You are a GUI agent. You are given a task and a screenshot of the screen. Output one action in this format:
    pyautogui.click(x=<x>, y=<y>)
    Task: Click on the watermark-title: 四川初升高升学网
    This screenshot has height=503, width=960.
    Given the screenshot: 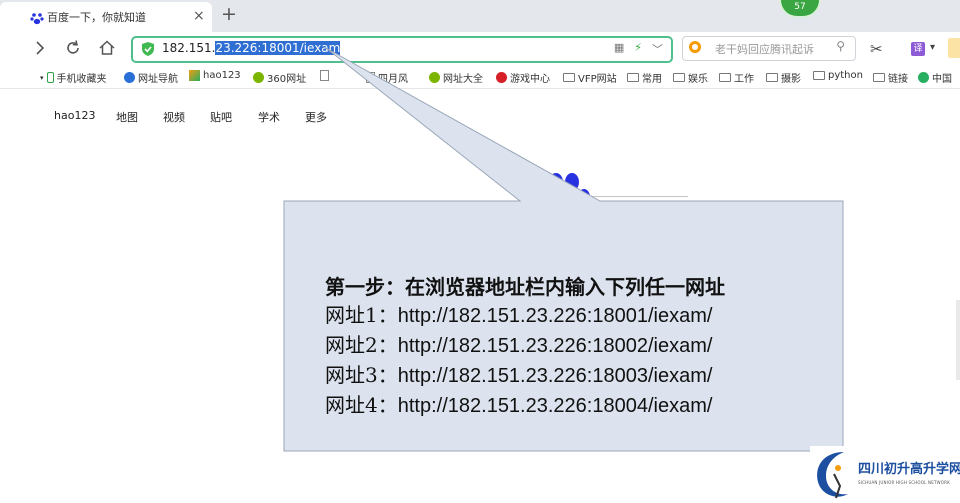 What is the action you would take?
    pyautogui.click(x=909, y=469)
    